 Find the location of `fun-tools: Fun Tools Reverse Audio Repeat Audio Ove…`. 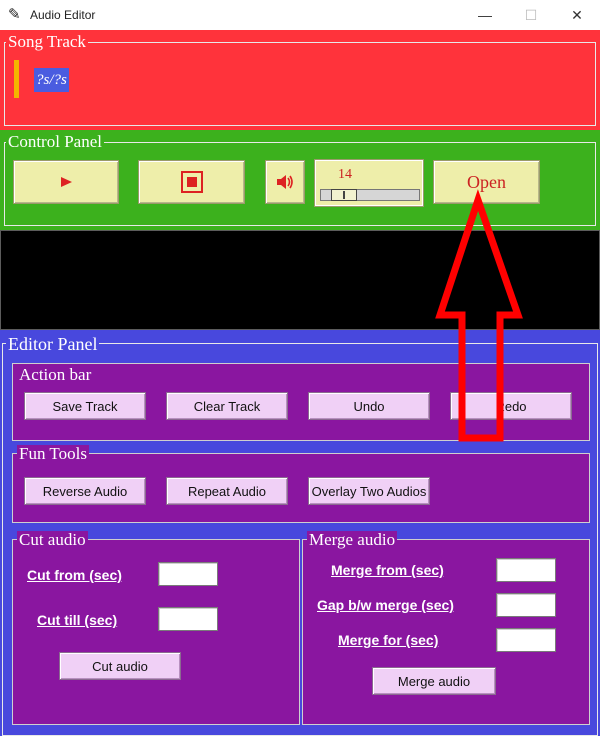

fun-tools: Fun Tools Reverse Audio Repeat Audio Ove… is located at coordinates (301, 484).